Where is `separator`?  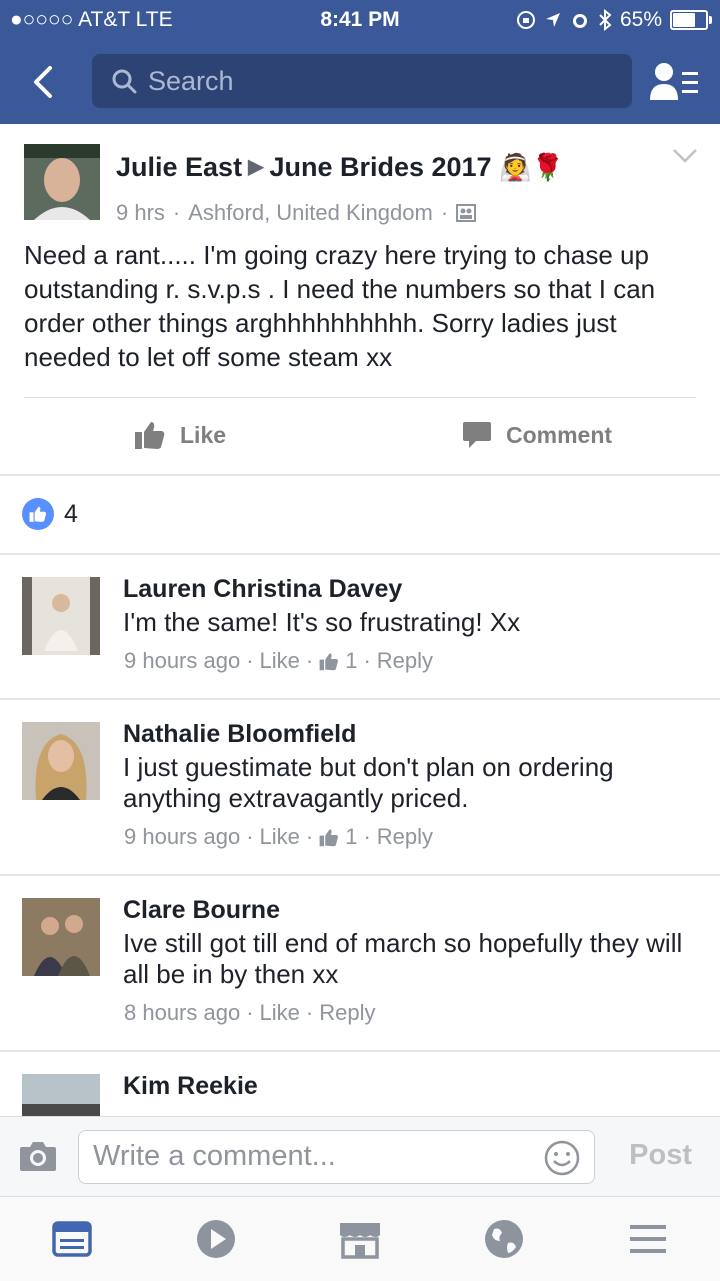 separator is located at coordinates (360, 475).